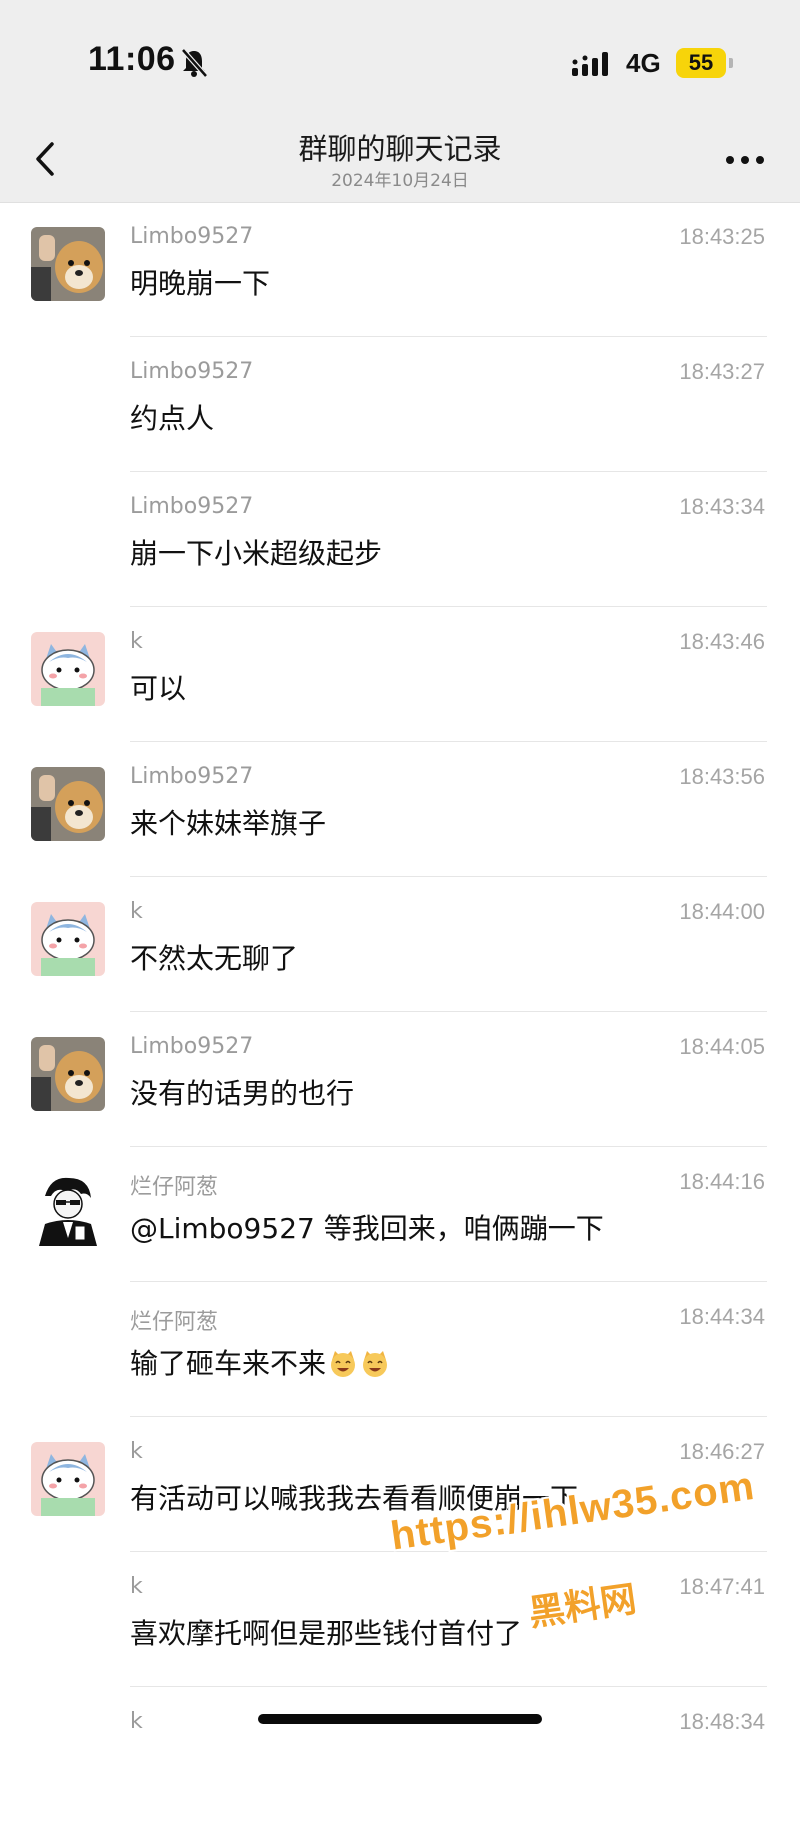 This screenshot has width=800, height=1822. What do you see at coordinates (722, 1316) in the screenshot?
I see `message-time: 18:44:34` at bounding box center [722, 1316].